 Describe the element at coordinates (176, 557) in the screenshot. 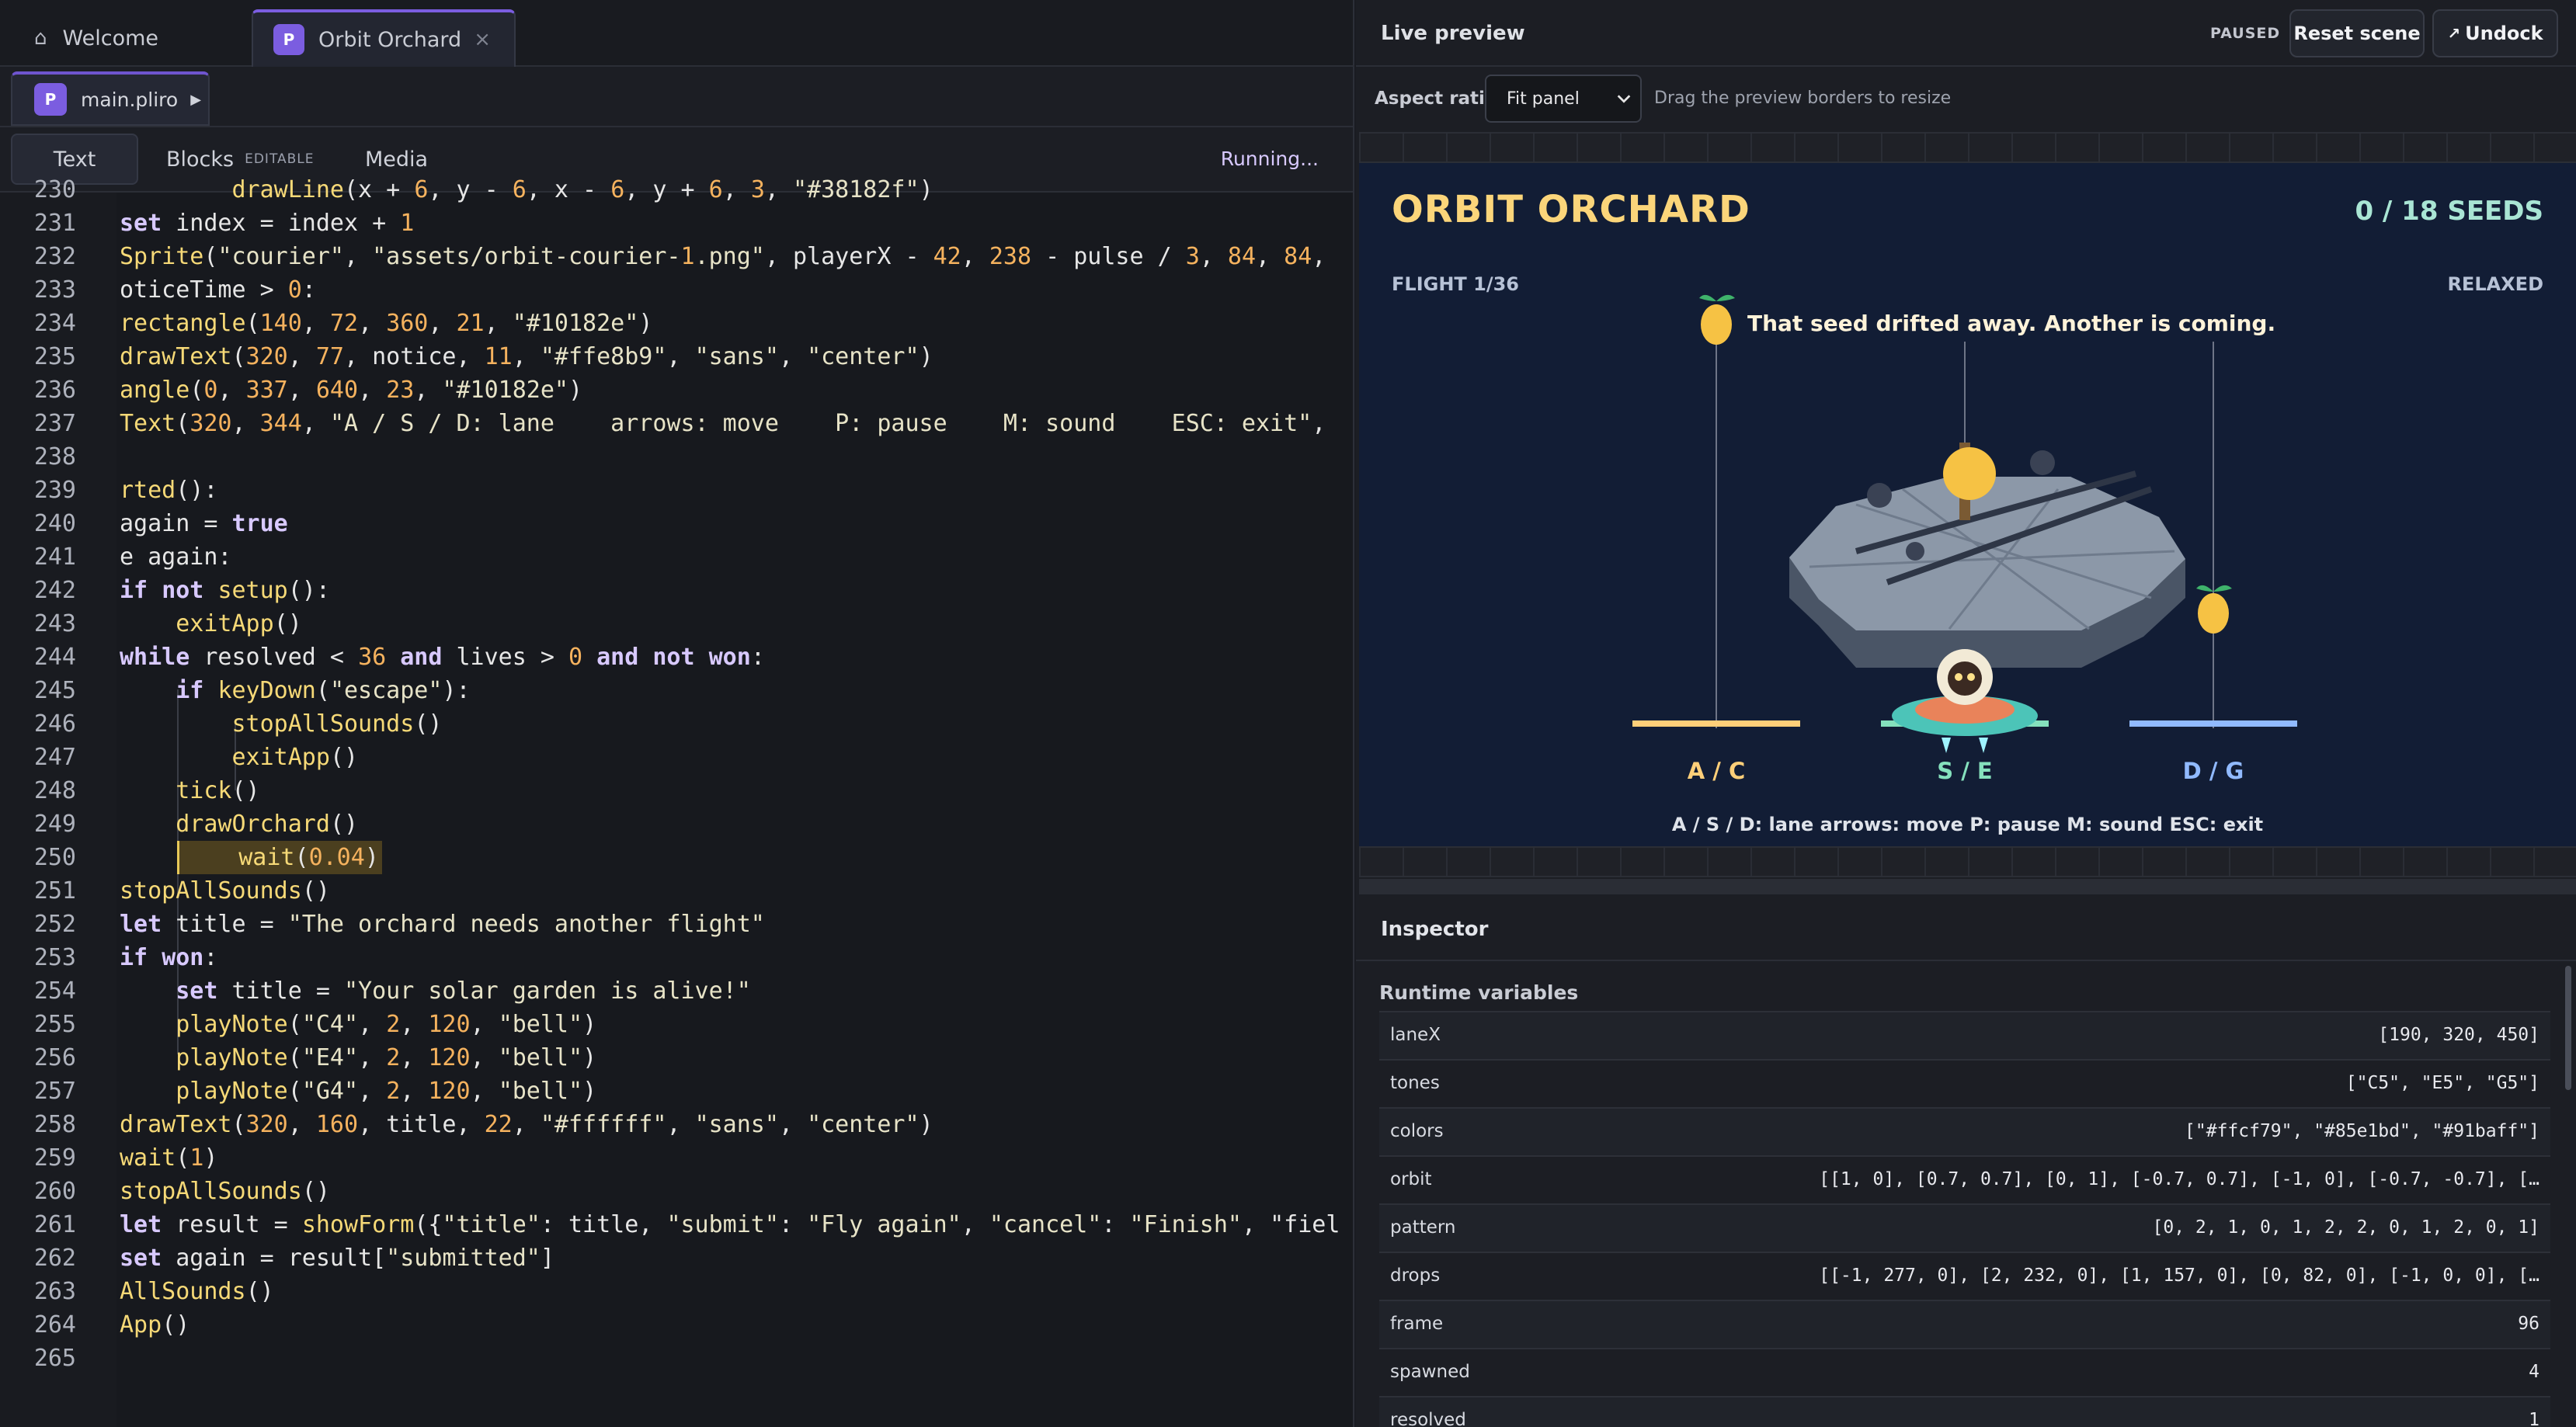

I see `code-text: e again:` at that location.